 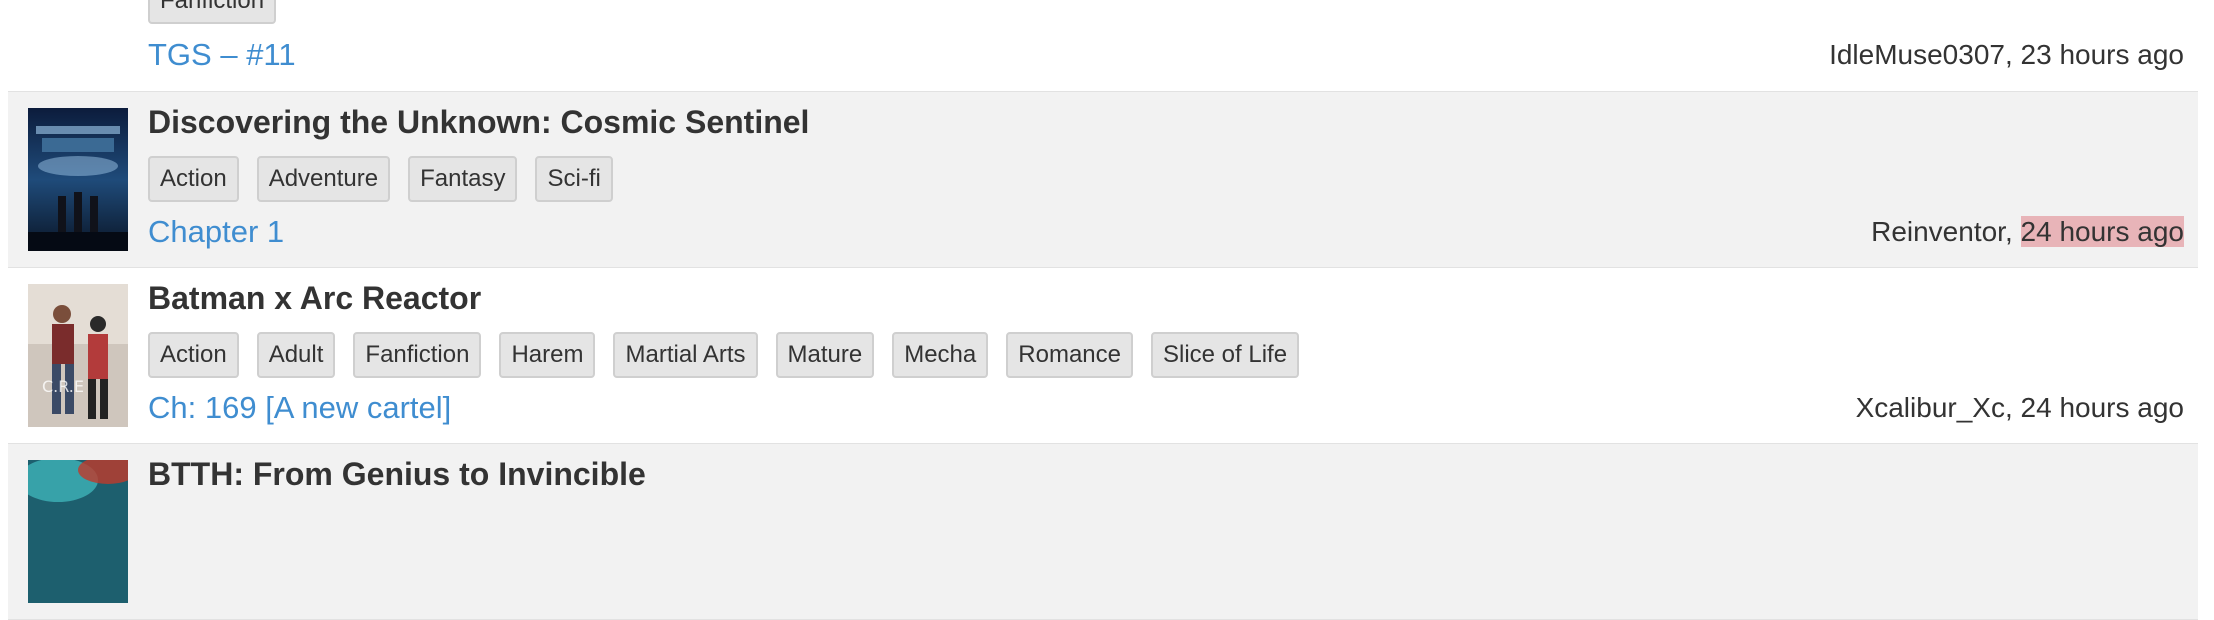 I want to click on tag: Mecha, so click(x=940, y=355).